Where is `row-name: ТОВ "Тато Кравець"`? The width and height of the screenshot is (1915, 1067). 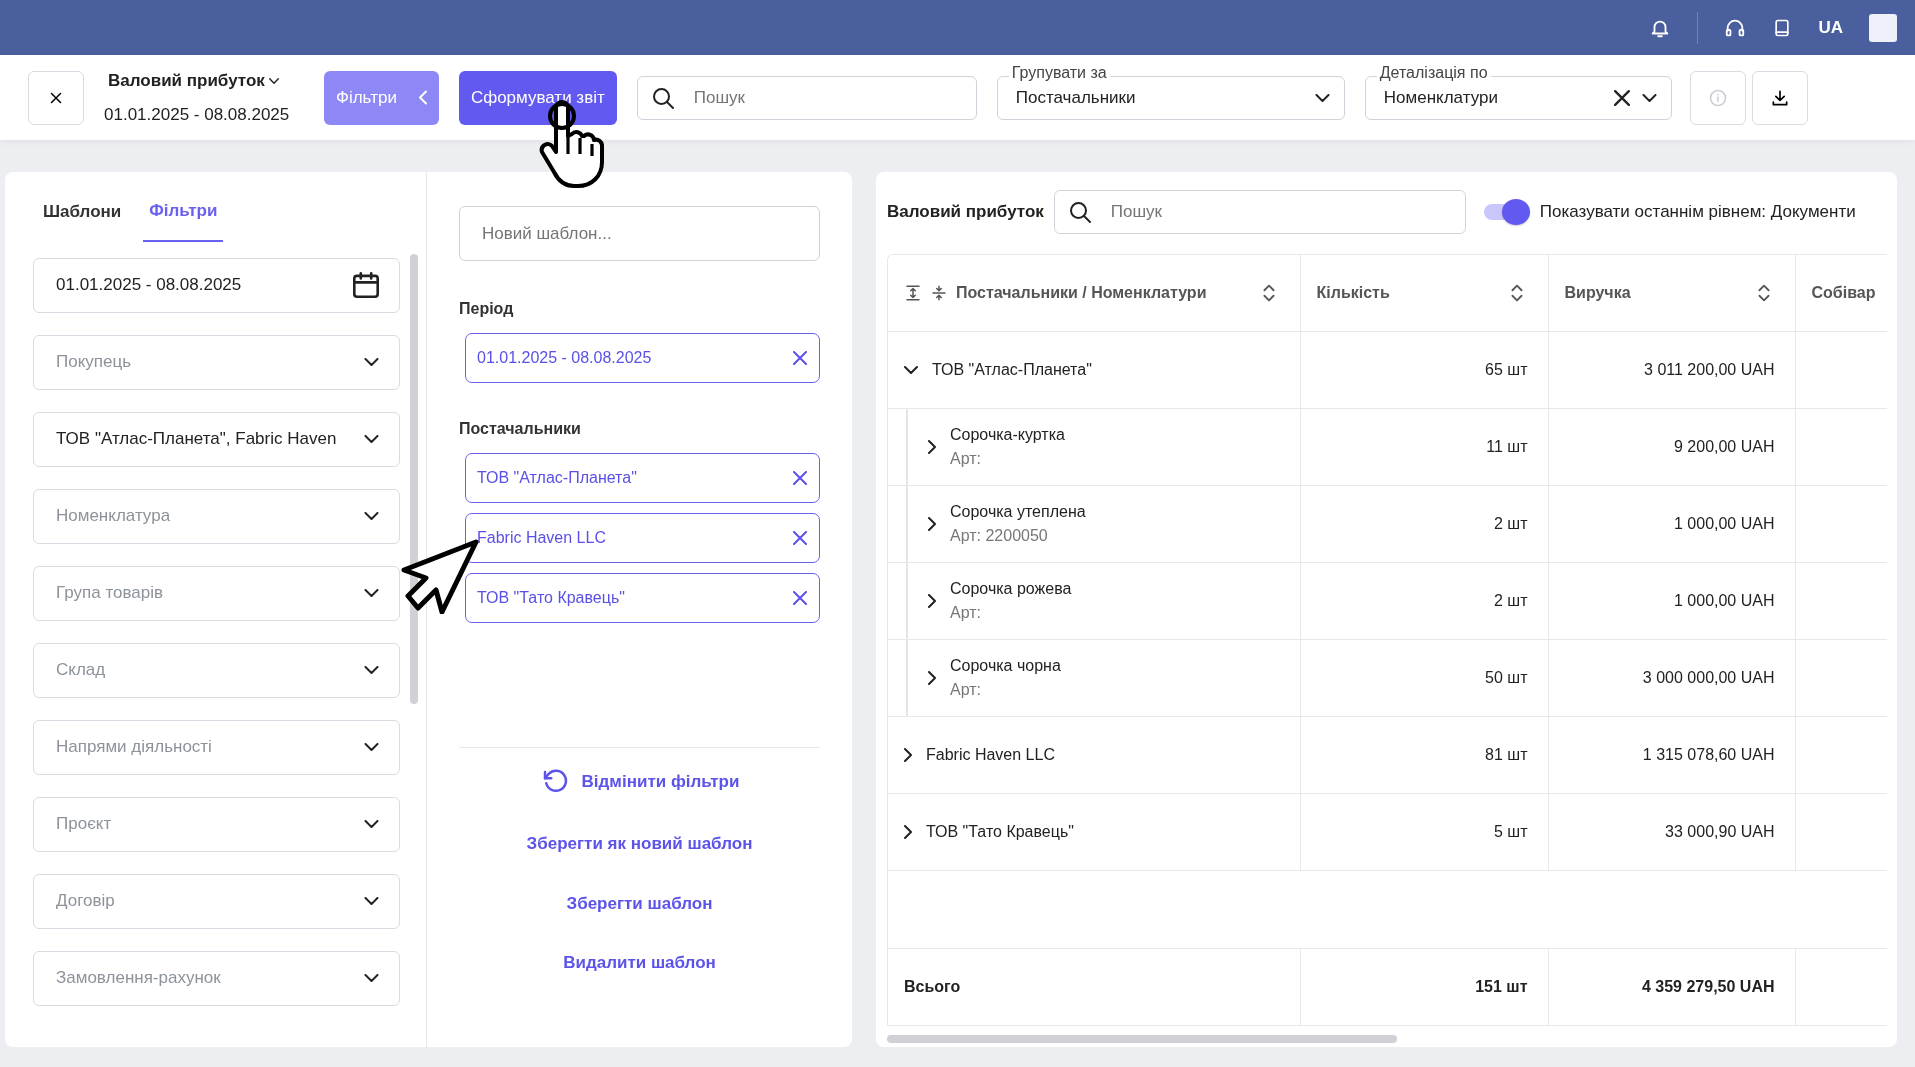 row-name: ТОВ "Тато Кравець" is located at coordinates (1000, 831).